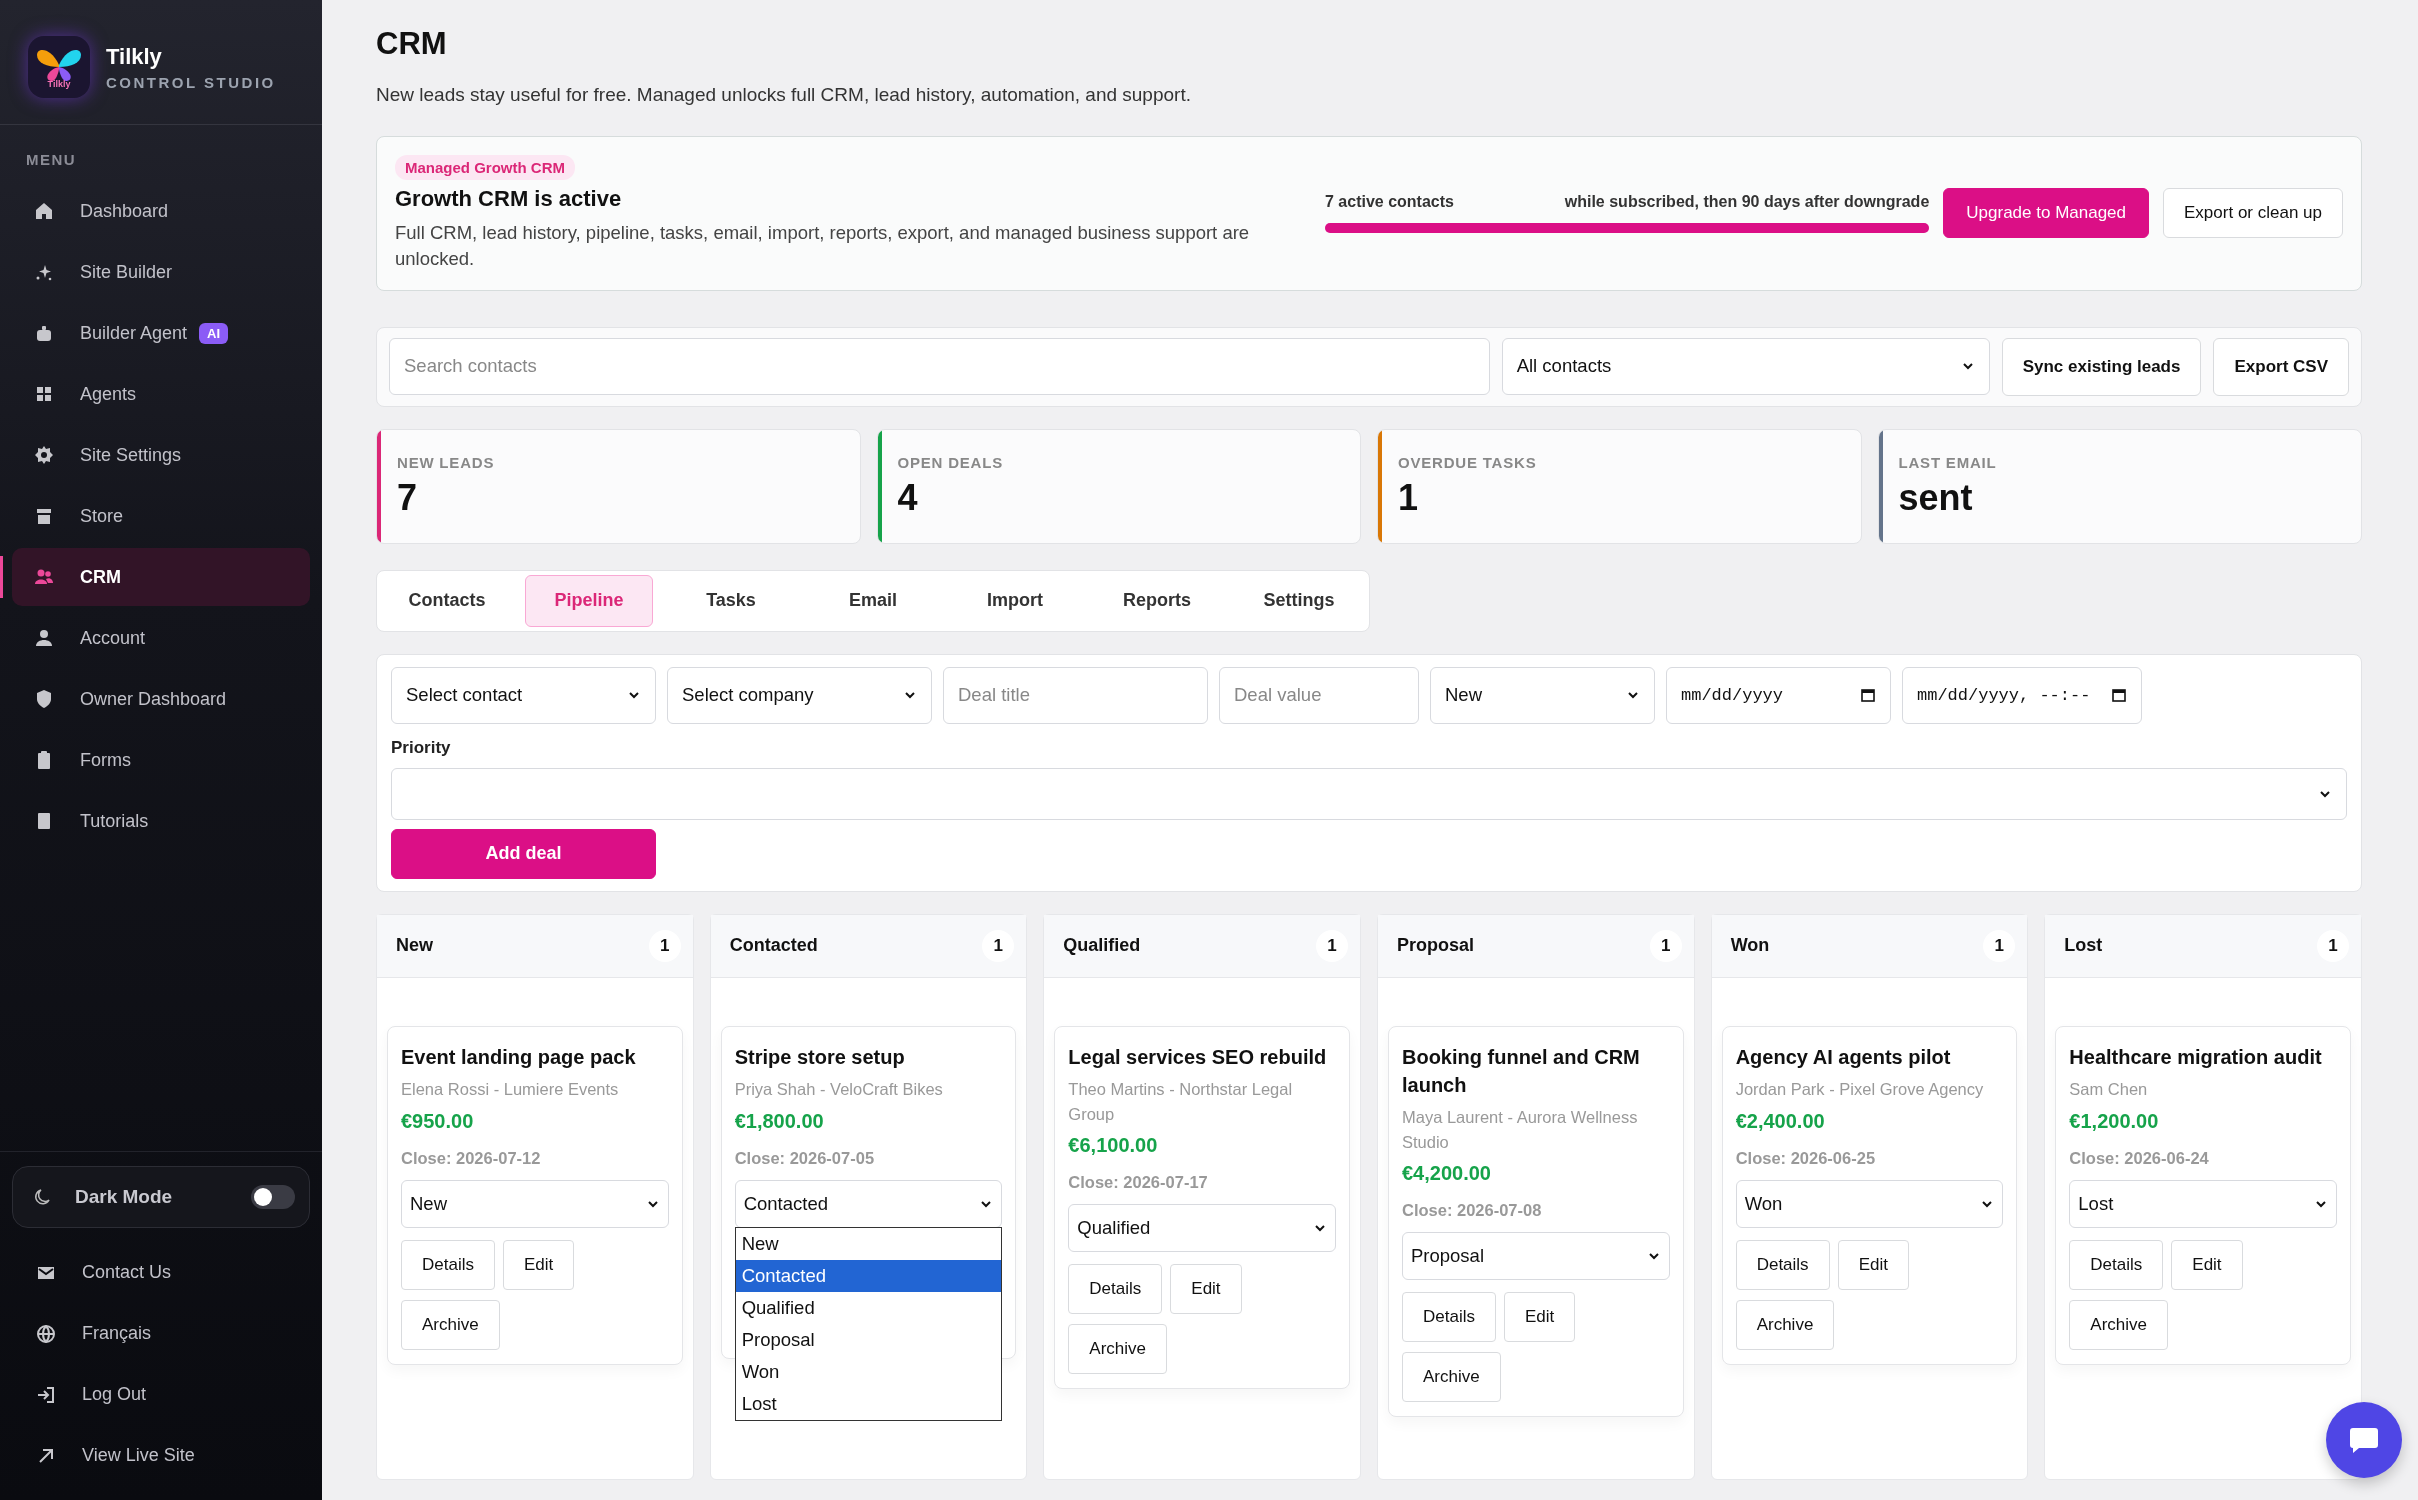 Image resolution: width=2418 pixels, height=1500 pixels. Describe the element at coordinates (1075, 695) in the screenshot. I see `form-input: Deal title` at that location.